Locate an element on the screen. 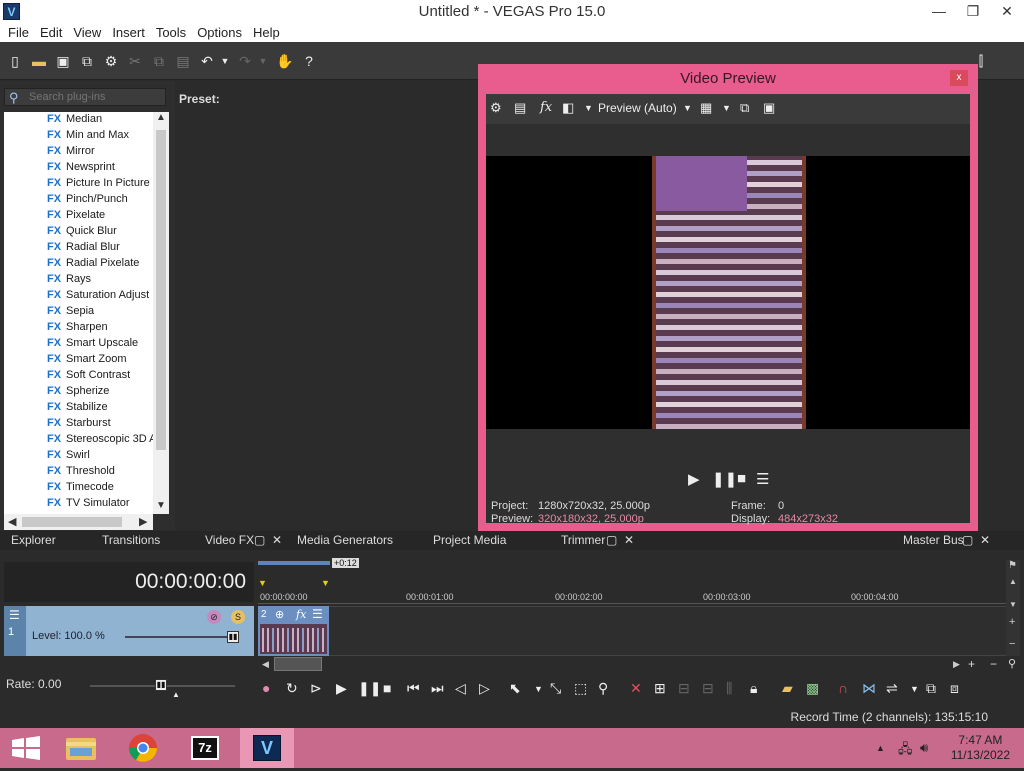 The image size is (1024, 771). plugin-list-item: FX Quick Blur is located at coordinates (78, 232).